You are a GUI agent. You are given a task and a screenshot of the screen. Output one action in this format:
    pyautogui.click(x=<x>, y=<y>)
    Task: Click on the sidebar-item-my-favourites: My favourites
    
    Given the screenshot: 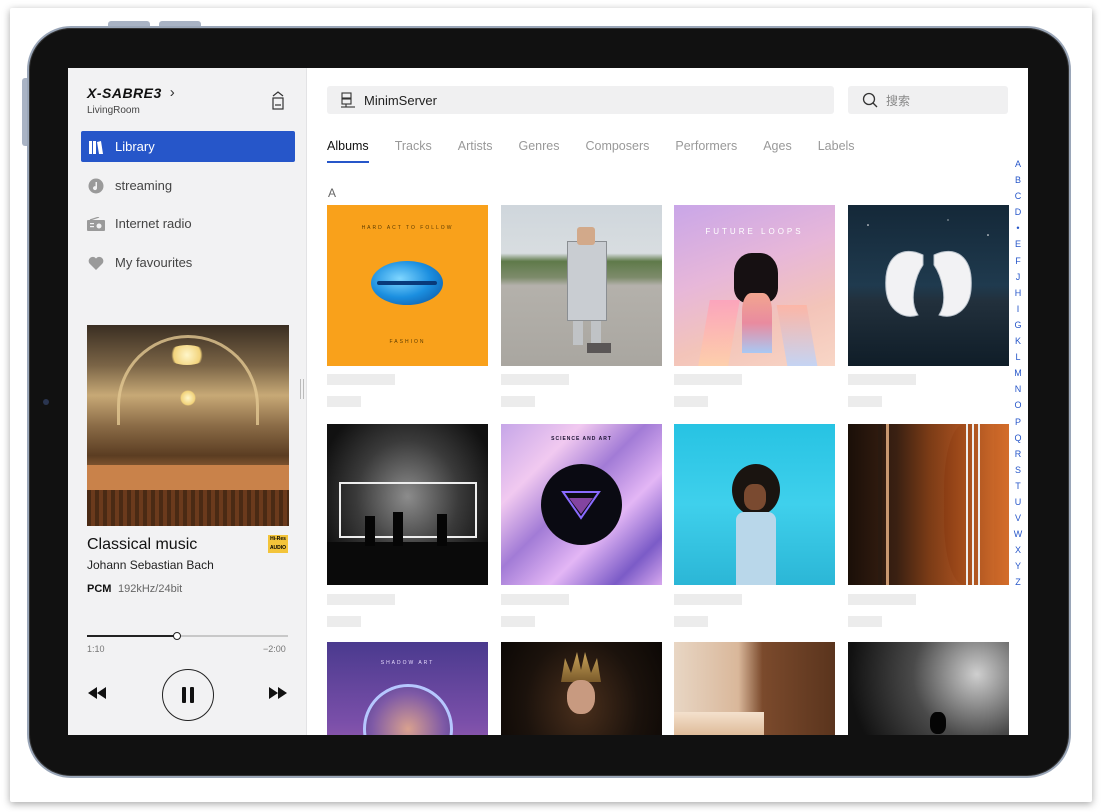 What is the action you would take?
    pyautogui.click(x=188, y=262)
    